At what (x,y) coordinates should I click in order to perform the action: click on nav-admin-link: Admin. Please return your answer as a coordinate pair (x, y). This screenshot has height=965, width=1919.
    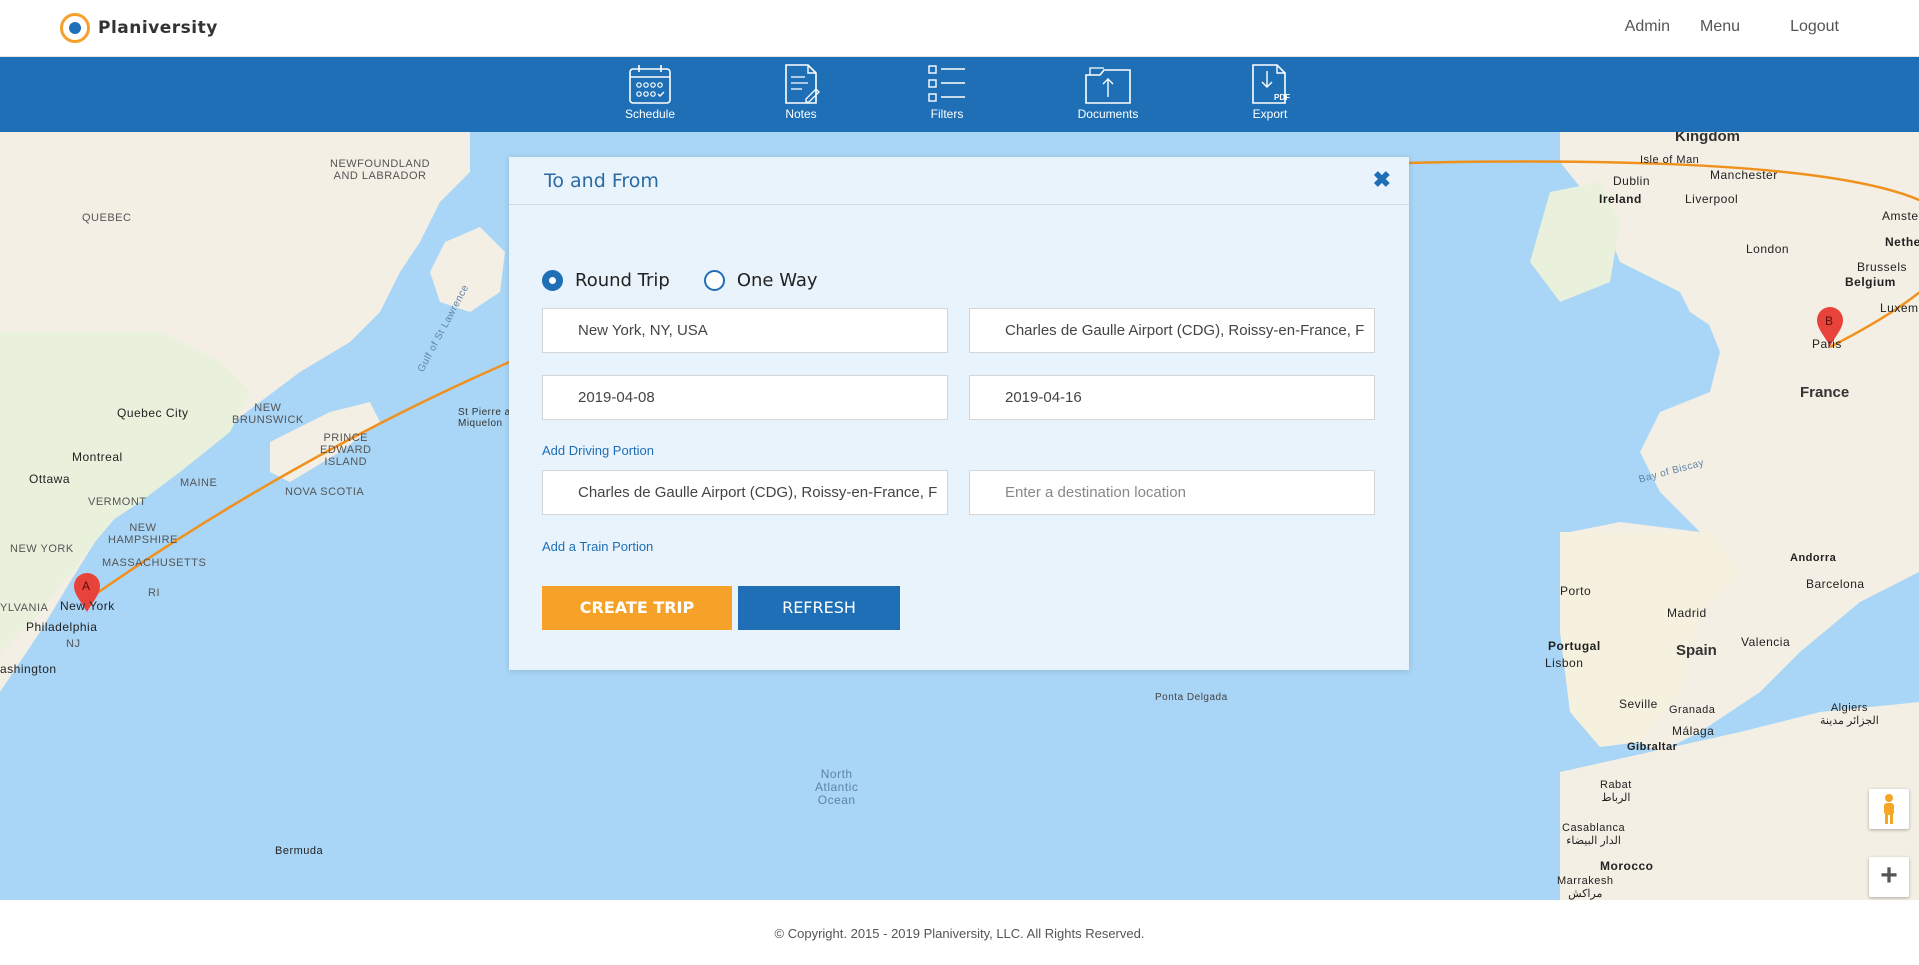
    Looking at the image, I should click on (1647, 27).